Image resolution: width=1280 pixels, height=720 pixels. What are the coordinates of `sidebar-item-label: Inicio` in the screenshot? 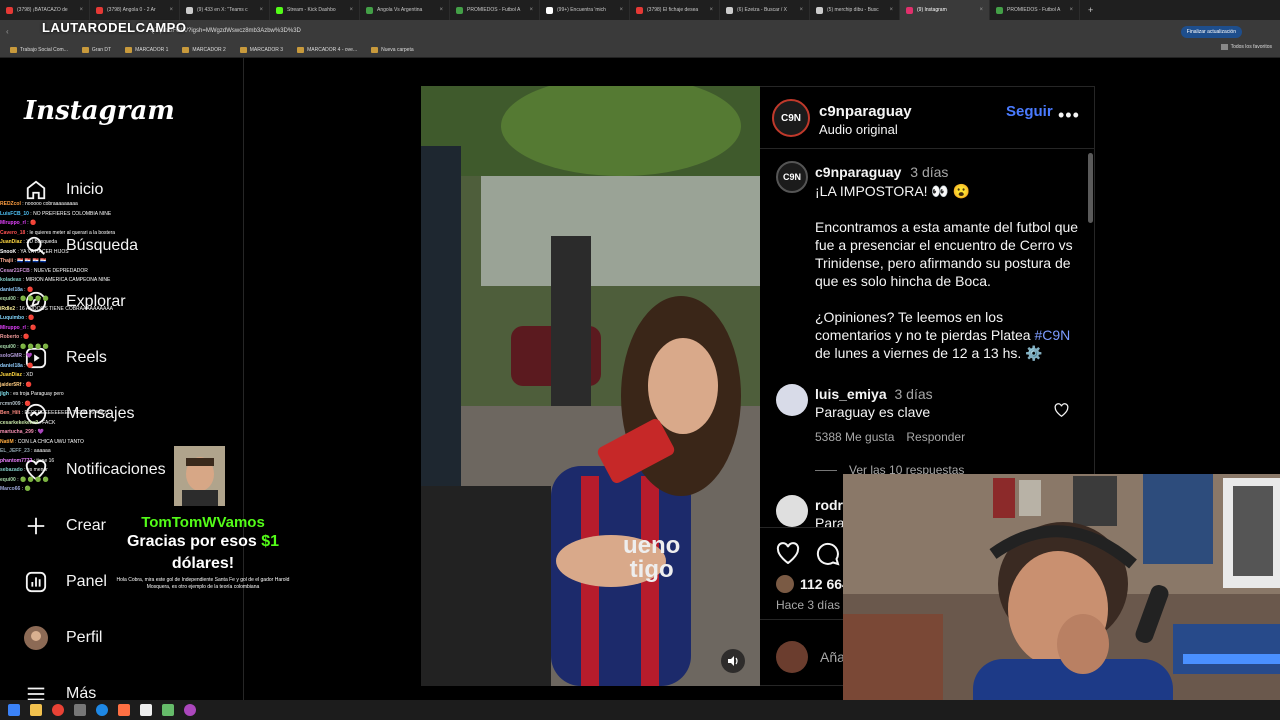 It's located at (85, 189).